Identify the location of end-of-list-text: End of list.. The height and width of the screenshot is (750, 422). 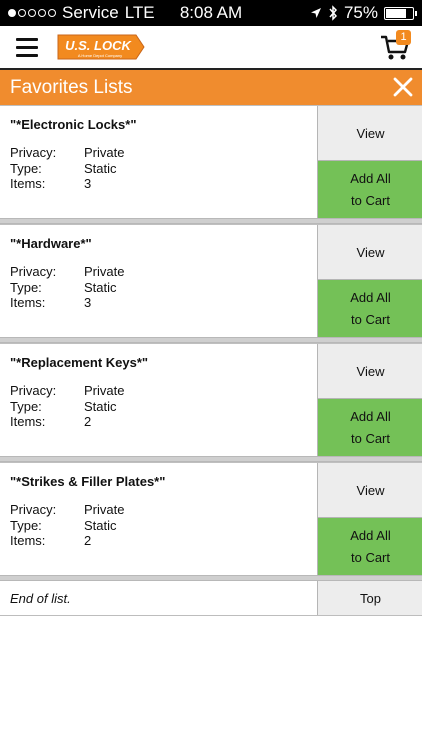
(40, 598).